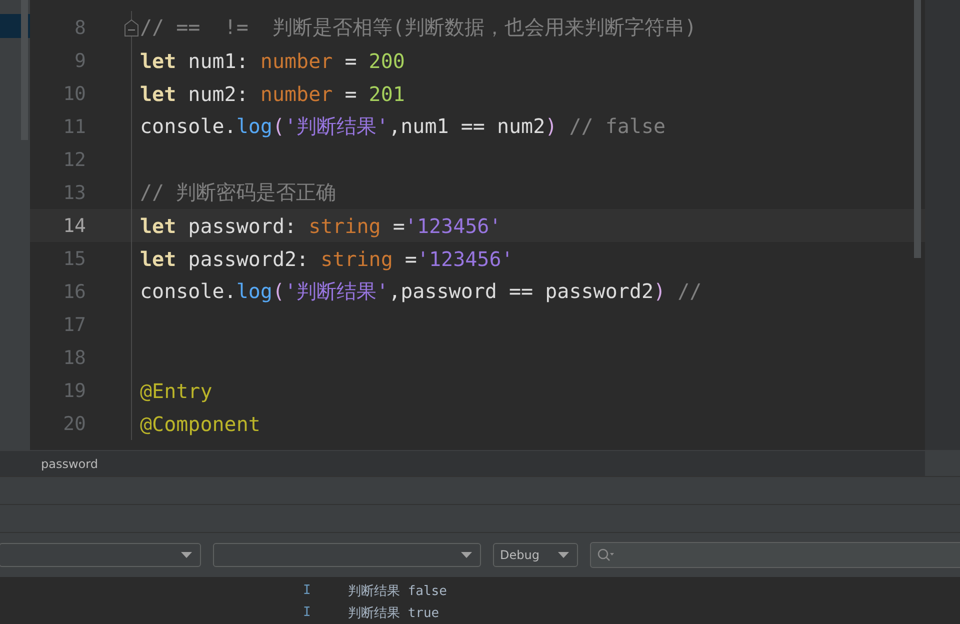 This screenshot has height=624, width=960. I want to click on line-number: 9, so click(80, 61).